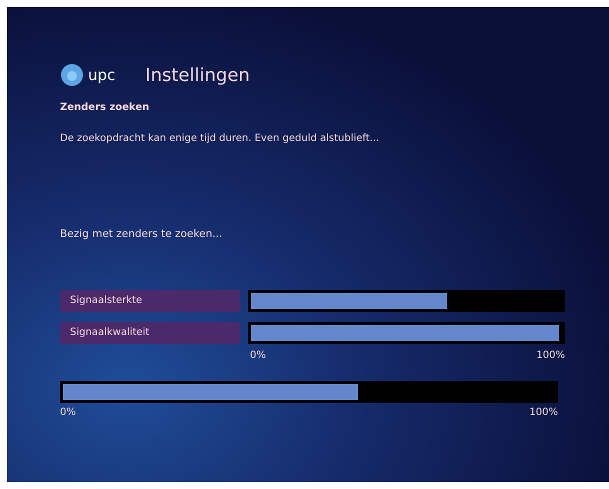 The width and height of the screenshot is (609, 489). I want to click on section-title: Zenders zoeken, so click(105, 107).